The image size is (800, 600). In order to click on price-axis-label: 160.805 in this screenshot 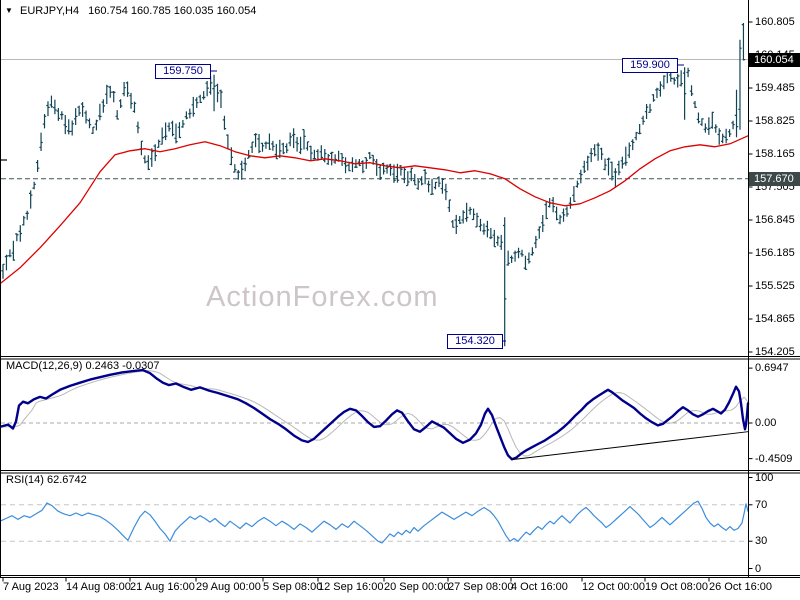, I will do `click(775, 22)`.